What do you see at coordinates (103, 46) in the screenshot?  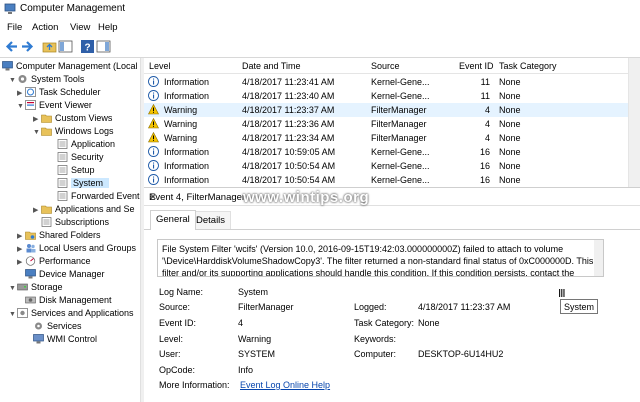 I see `show-action-pane-icon` at bounding box center [103, 46].